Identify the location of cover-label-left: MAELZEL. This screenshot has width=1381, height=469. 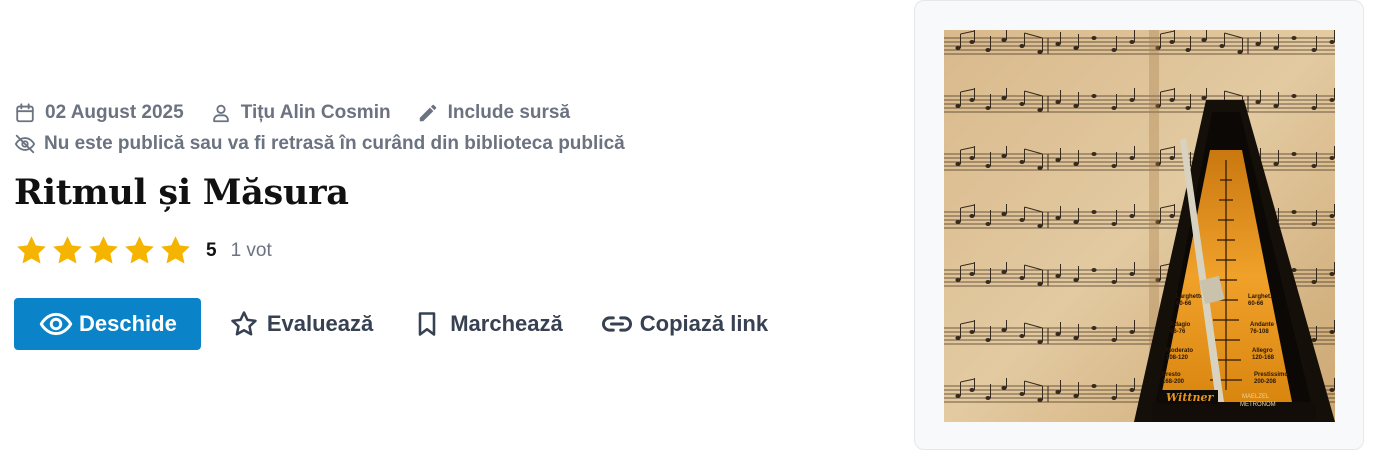
(1256, 397).